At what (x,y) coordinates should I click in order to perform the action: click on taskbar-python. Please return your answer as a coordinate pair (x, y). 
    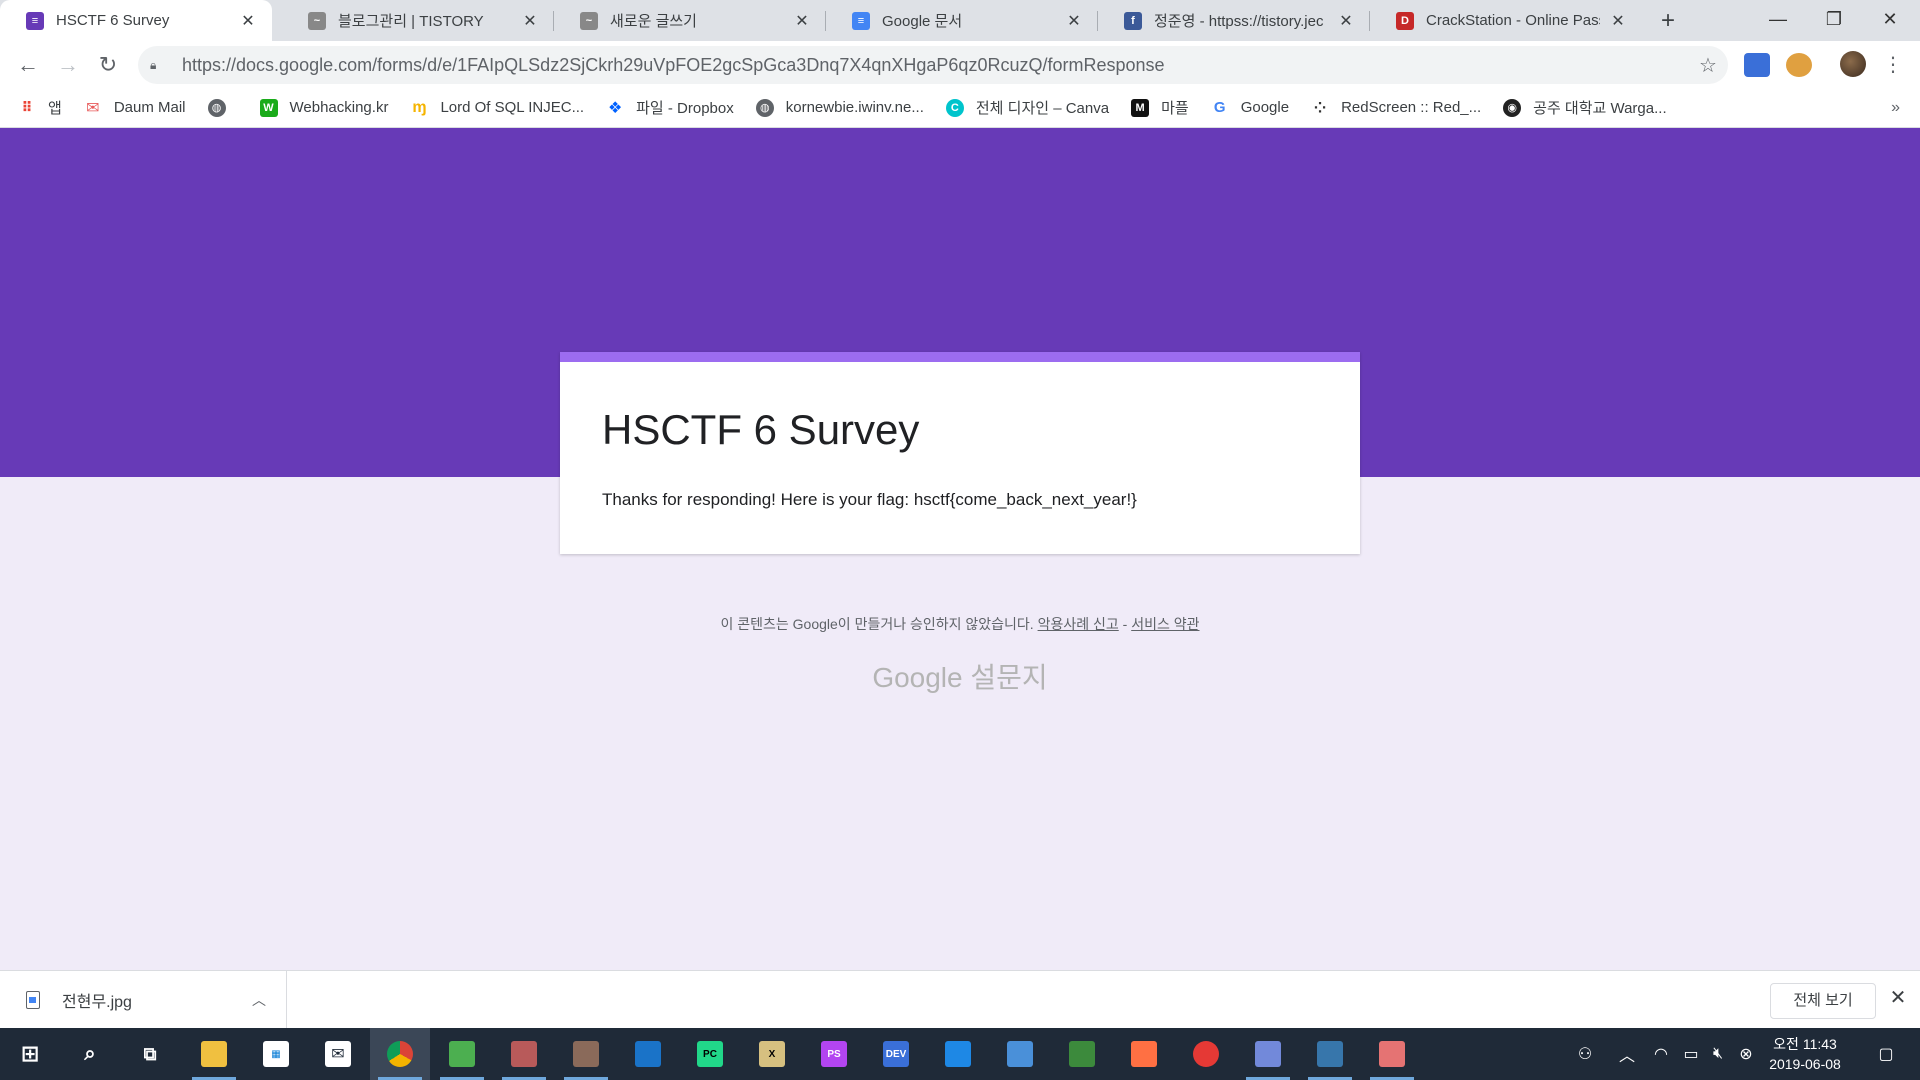
    Looking at the image, I should click on (1330, 1054).